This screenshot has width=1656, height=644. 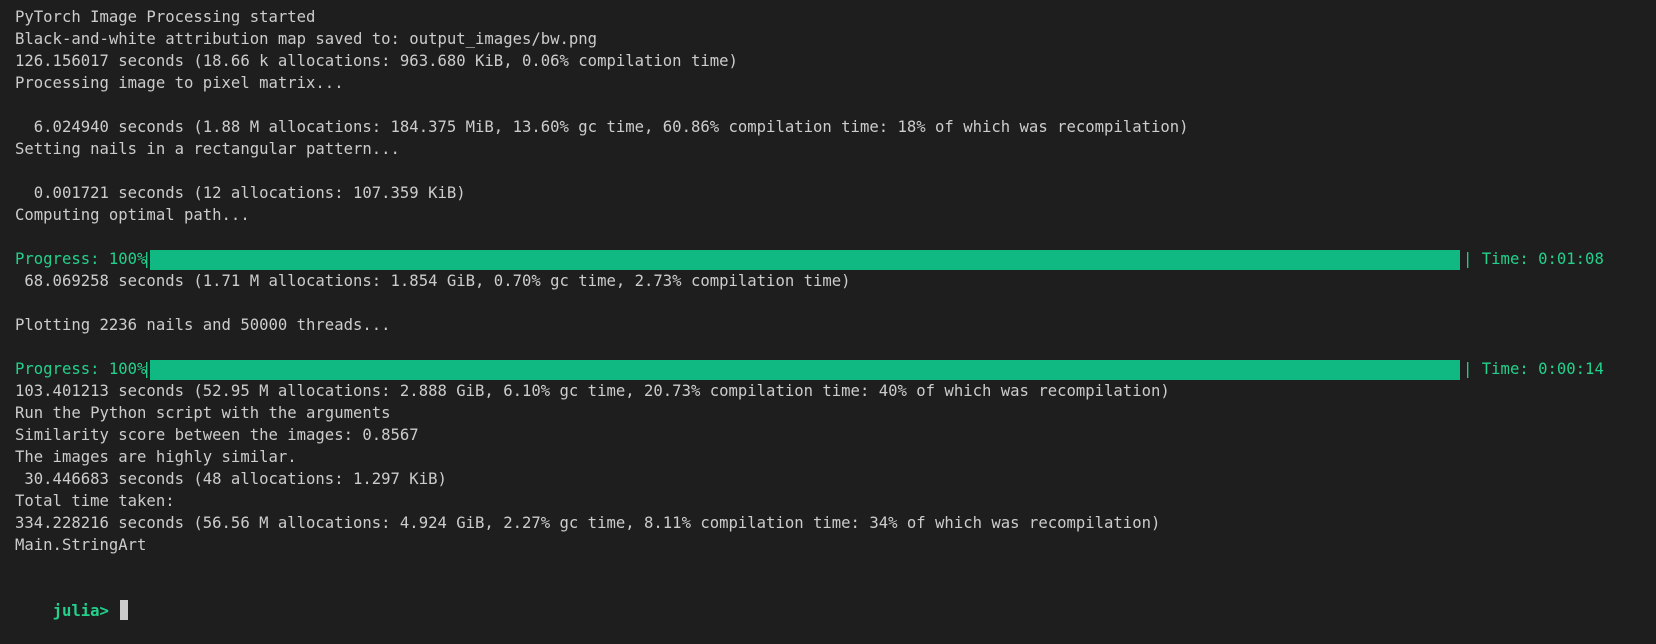 I want to click on output-line: Run the Python script with the arguments, so click(x=203, y=413).